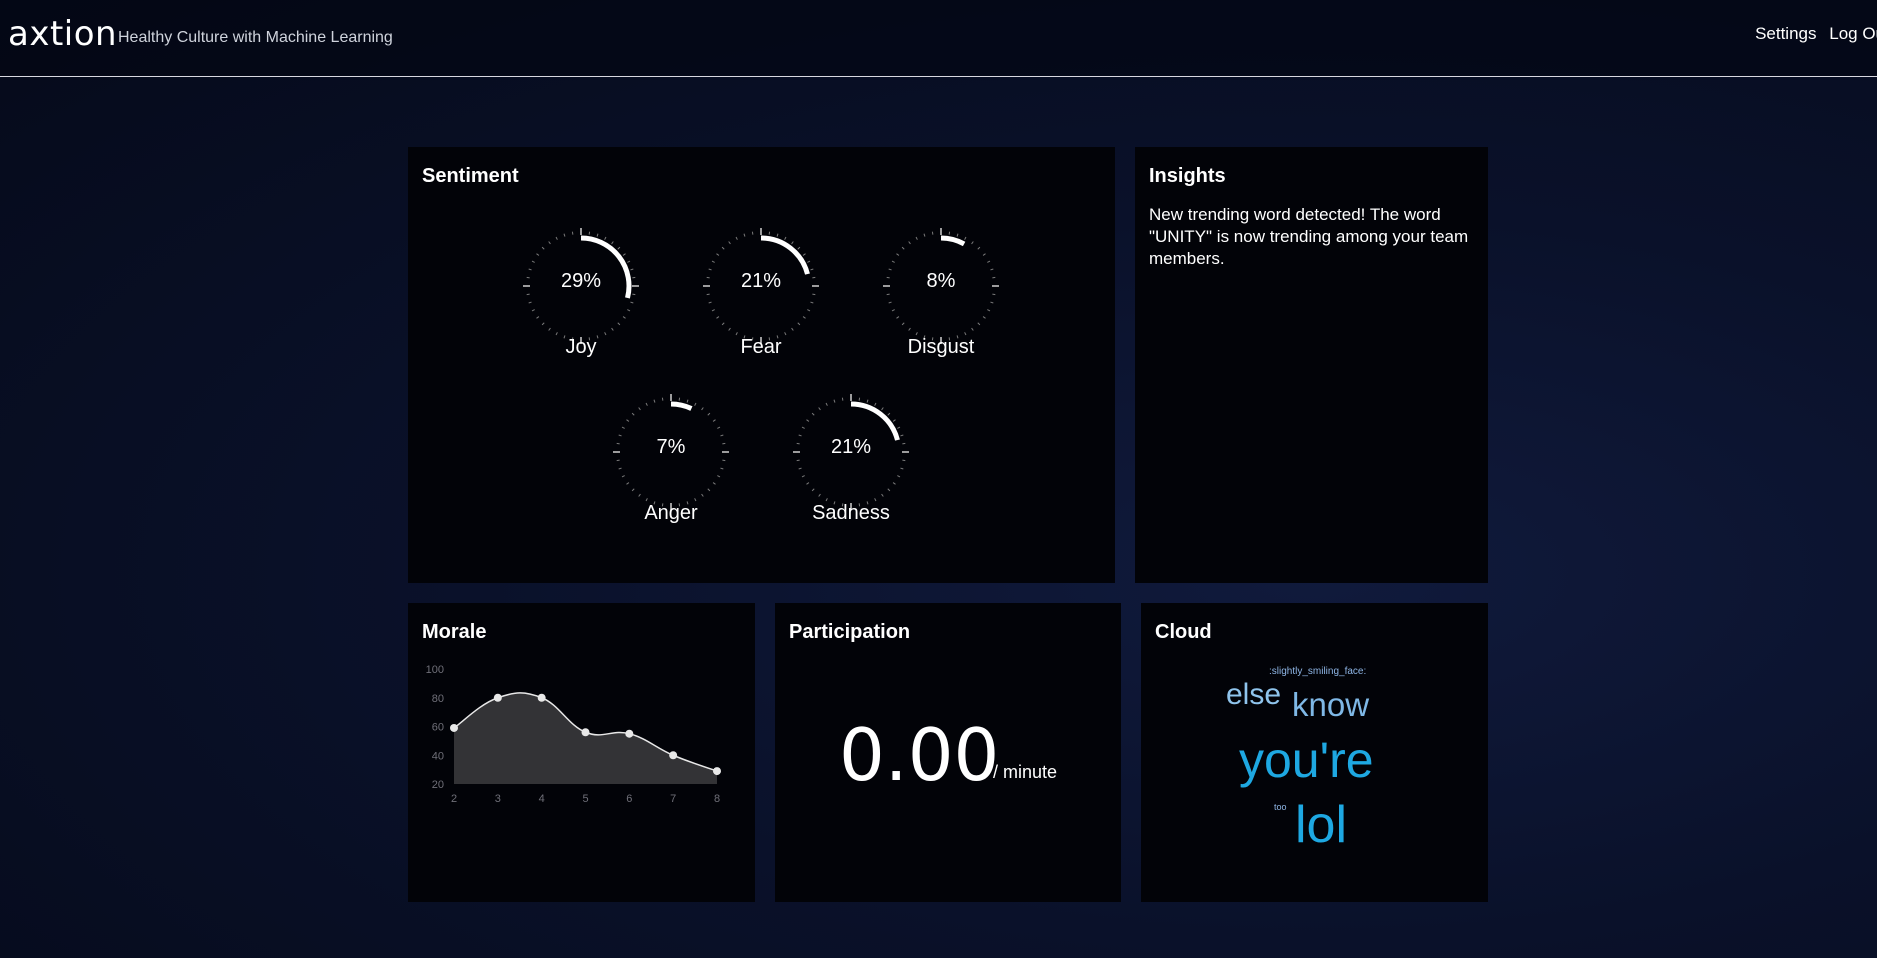 This screenshot has width=1877, height=958. Describe the element at coordinates (498, 799) in the screenshot. I see `x-tick-label: 3` at that location.